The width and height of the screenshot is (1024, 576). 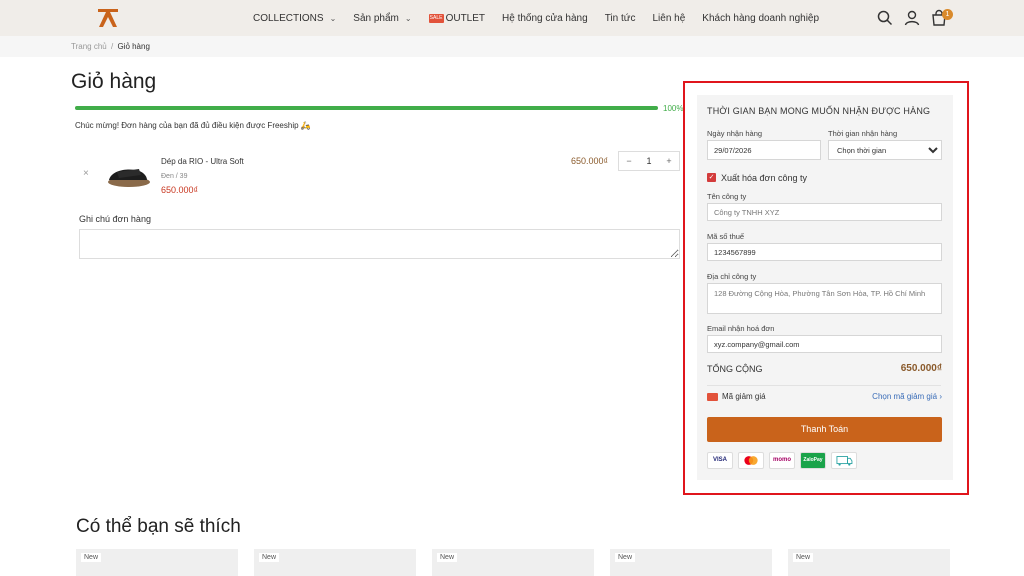 What do you see at coordinates (819, 111) in the screenshot?
I see `delivery-time-title: THỜI GIAN BẠN MONG MUỐN NHẬN ĐƯỢC HÀNG` at bounding box center [819, 111].